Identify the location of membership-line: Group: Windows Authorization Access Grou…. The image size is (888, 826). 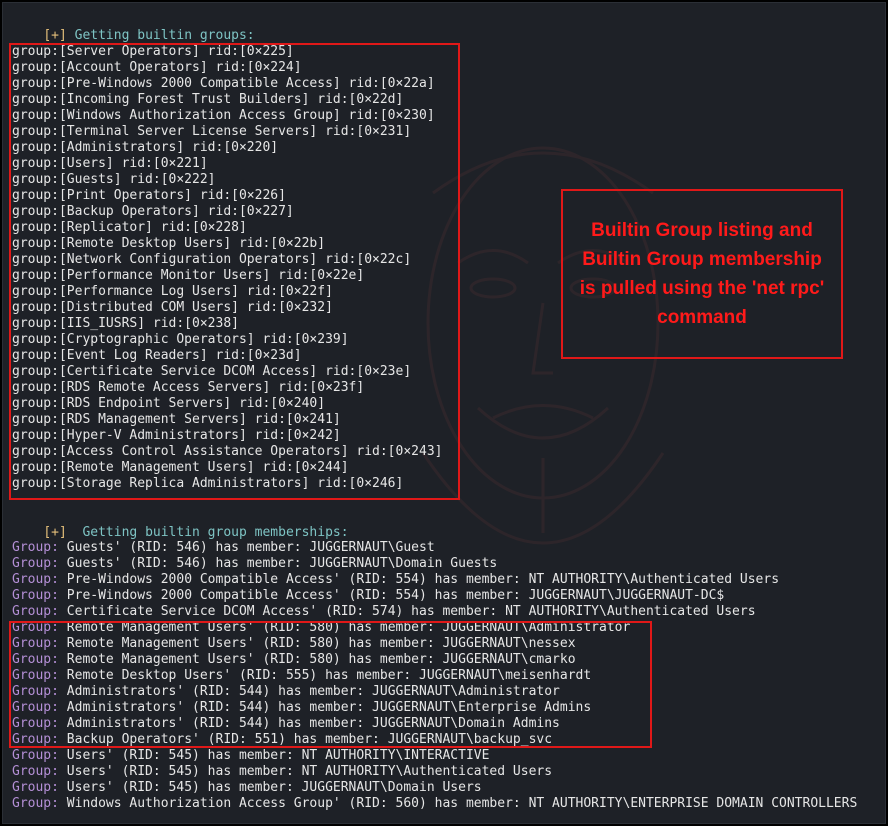
(434, 804).